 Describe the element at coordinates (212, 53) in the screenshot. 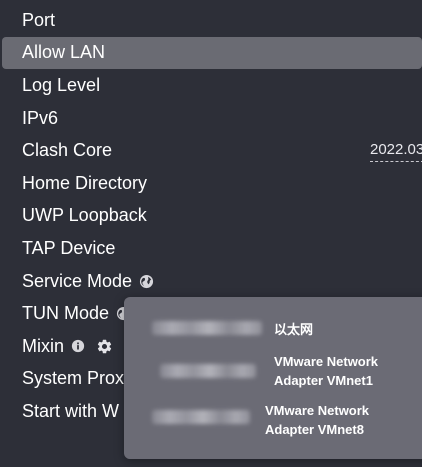

I see `setting-allow-lan: Allow LAN` at that location.